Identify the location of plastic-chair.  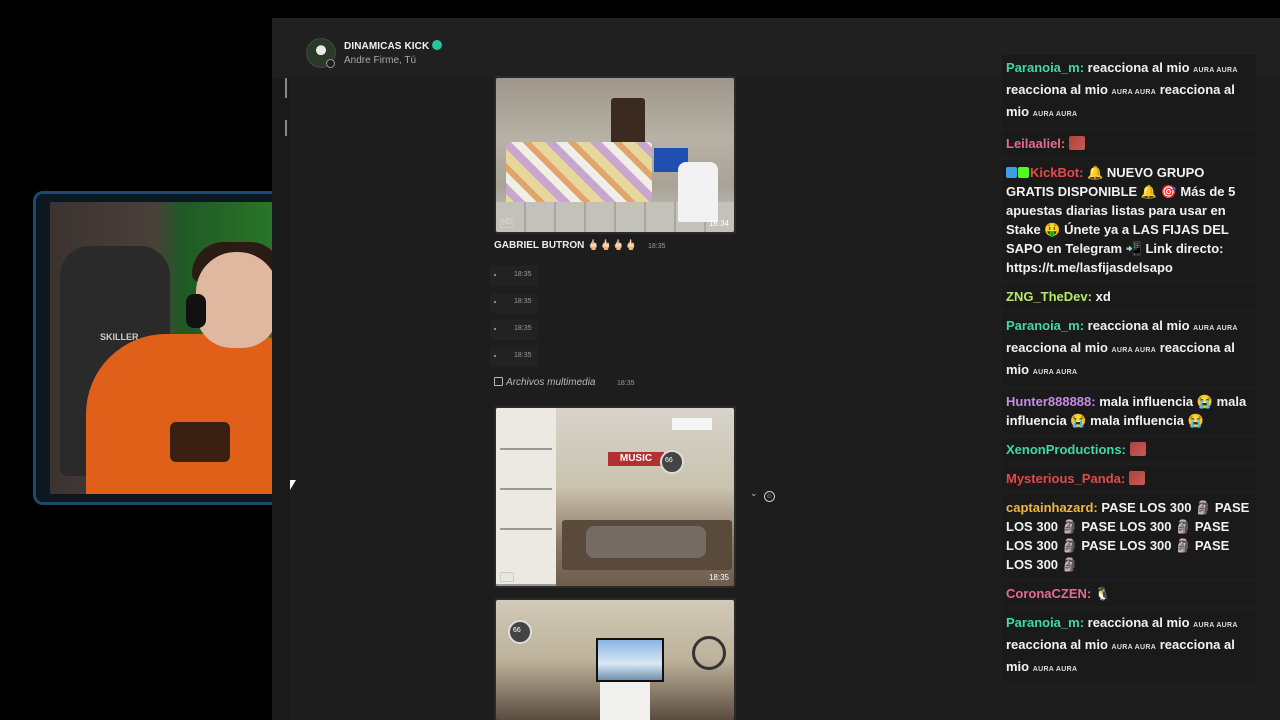
(698, 192).